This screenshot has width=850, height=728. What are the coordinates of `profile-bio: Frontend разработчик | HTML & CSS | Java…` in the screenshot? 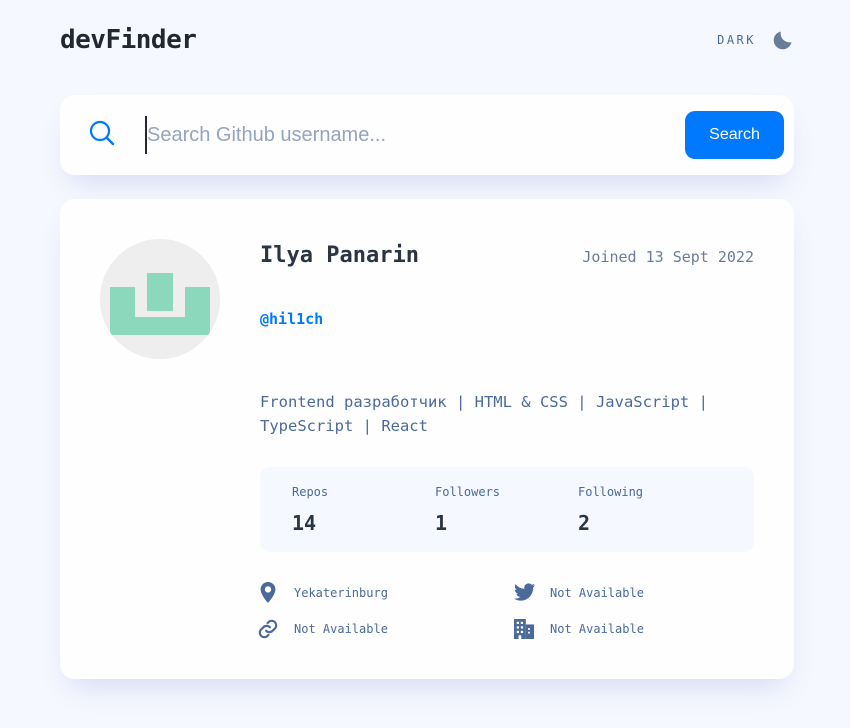 It's located at (484, 414).